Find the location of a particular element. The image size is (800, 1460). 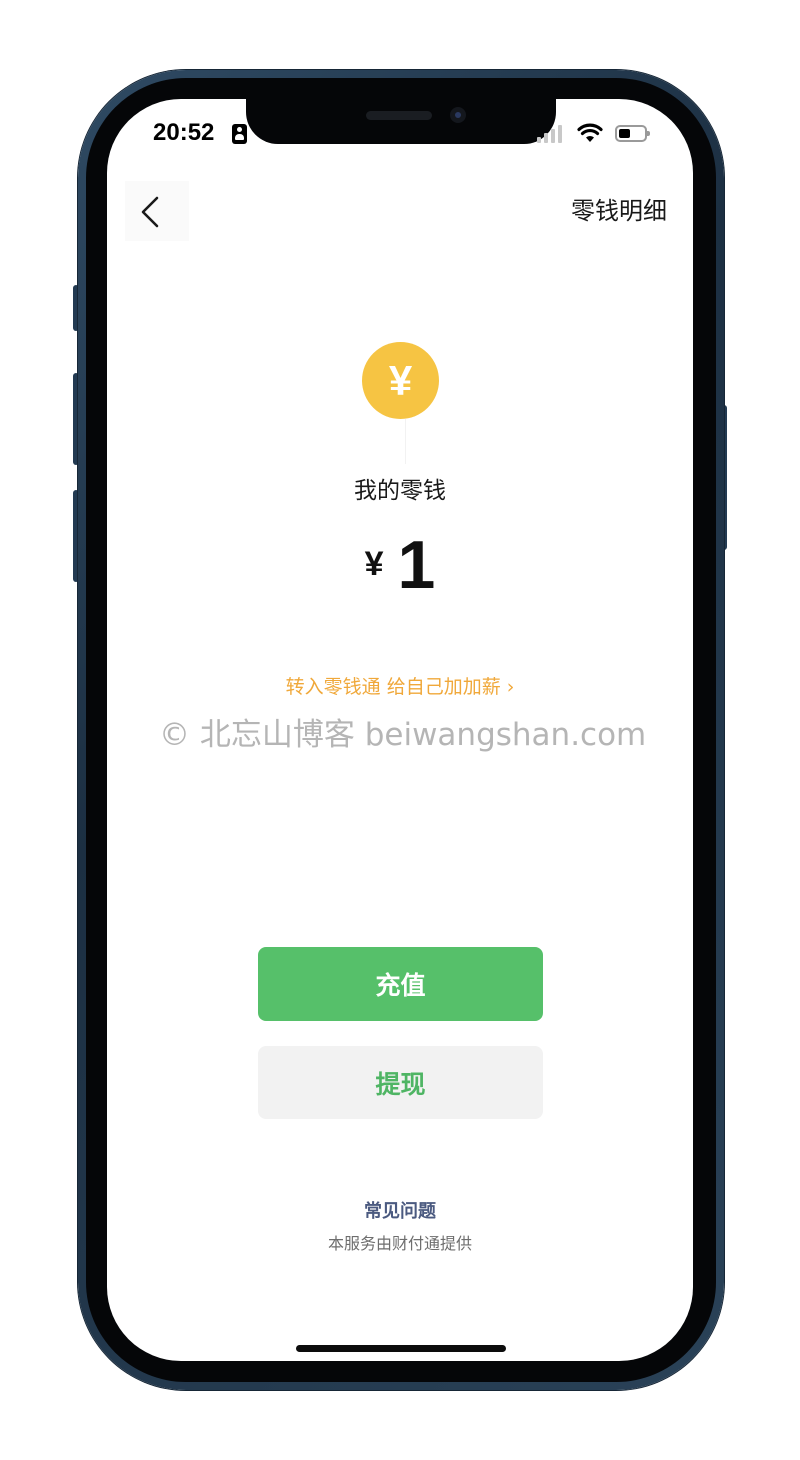

divider is located at coordinates (405, 441).